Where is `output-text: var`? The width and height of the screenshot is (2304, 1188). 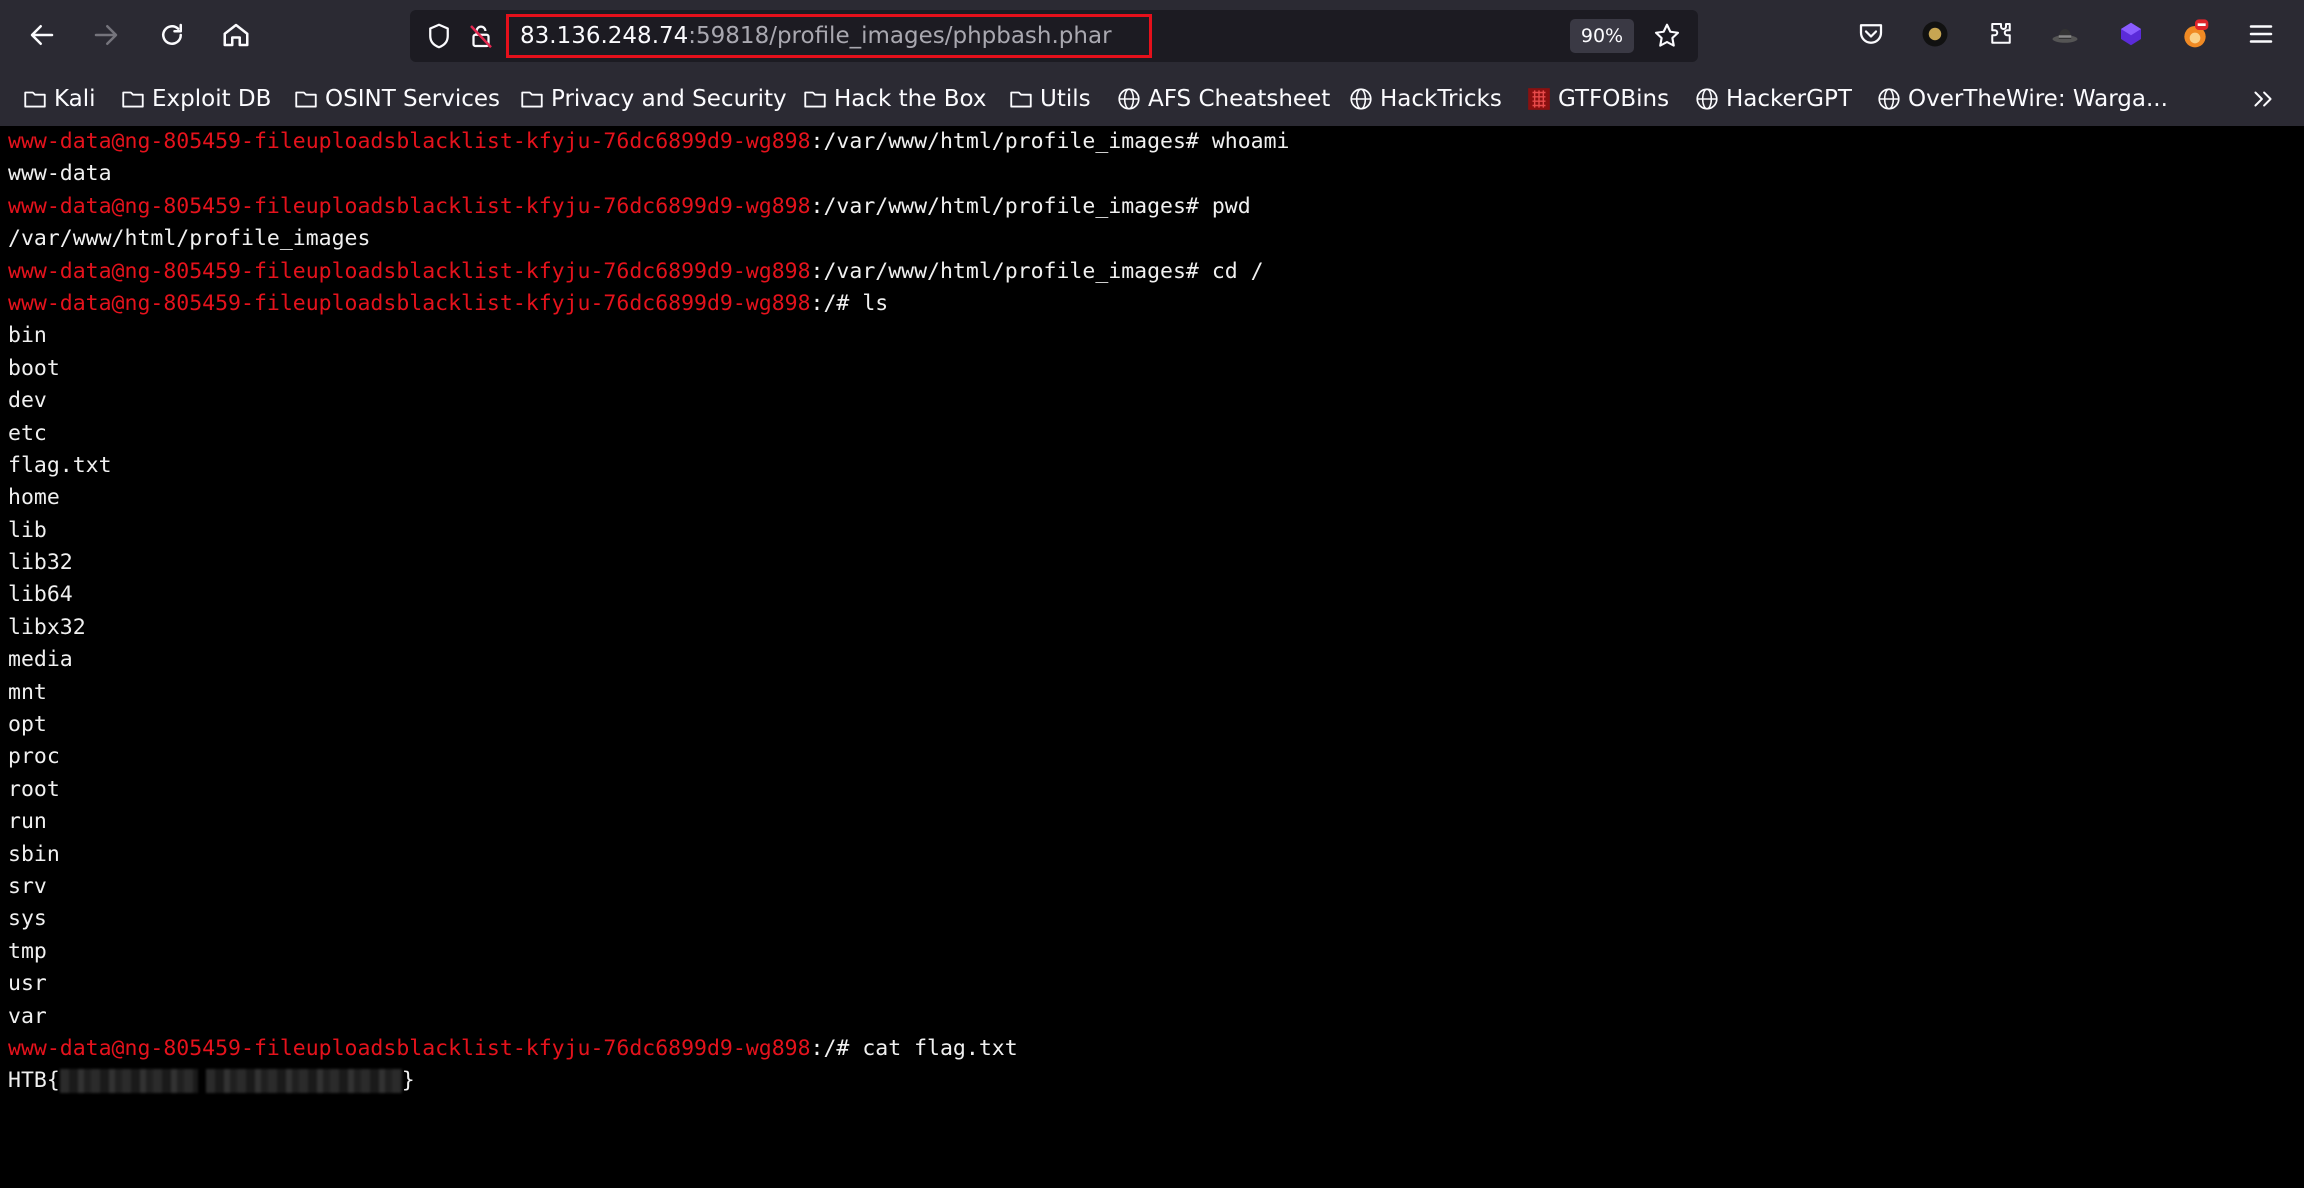 output-text: var is located at coordinates (27, 1016).